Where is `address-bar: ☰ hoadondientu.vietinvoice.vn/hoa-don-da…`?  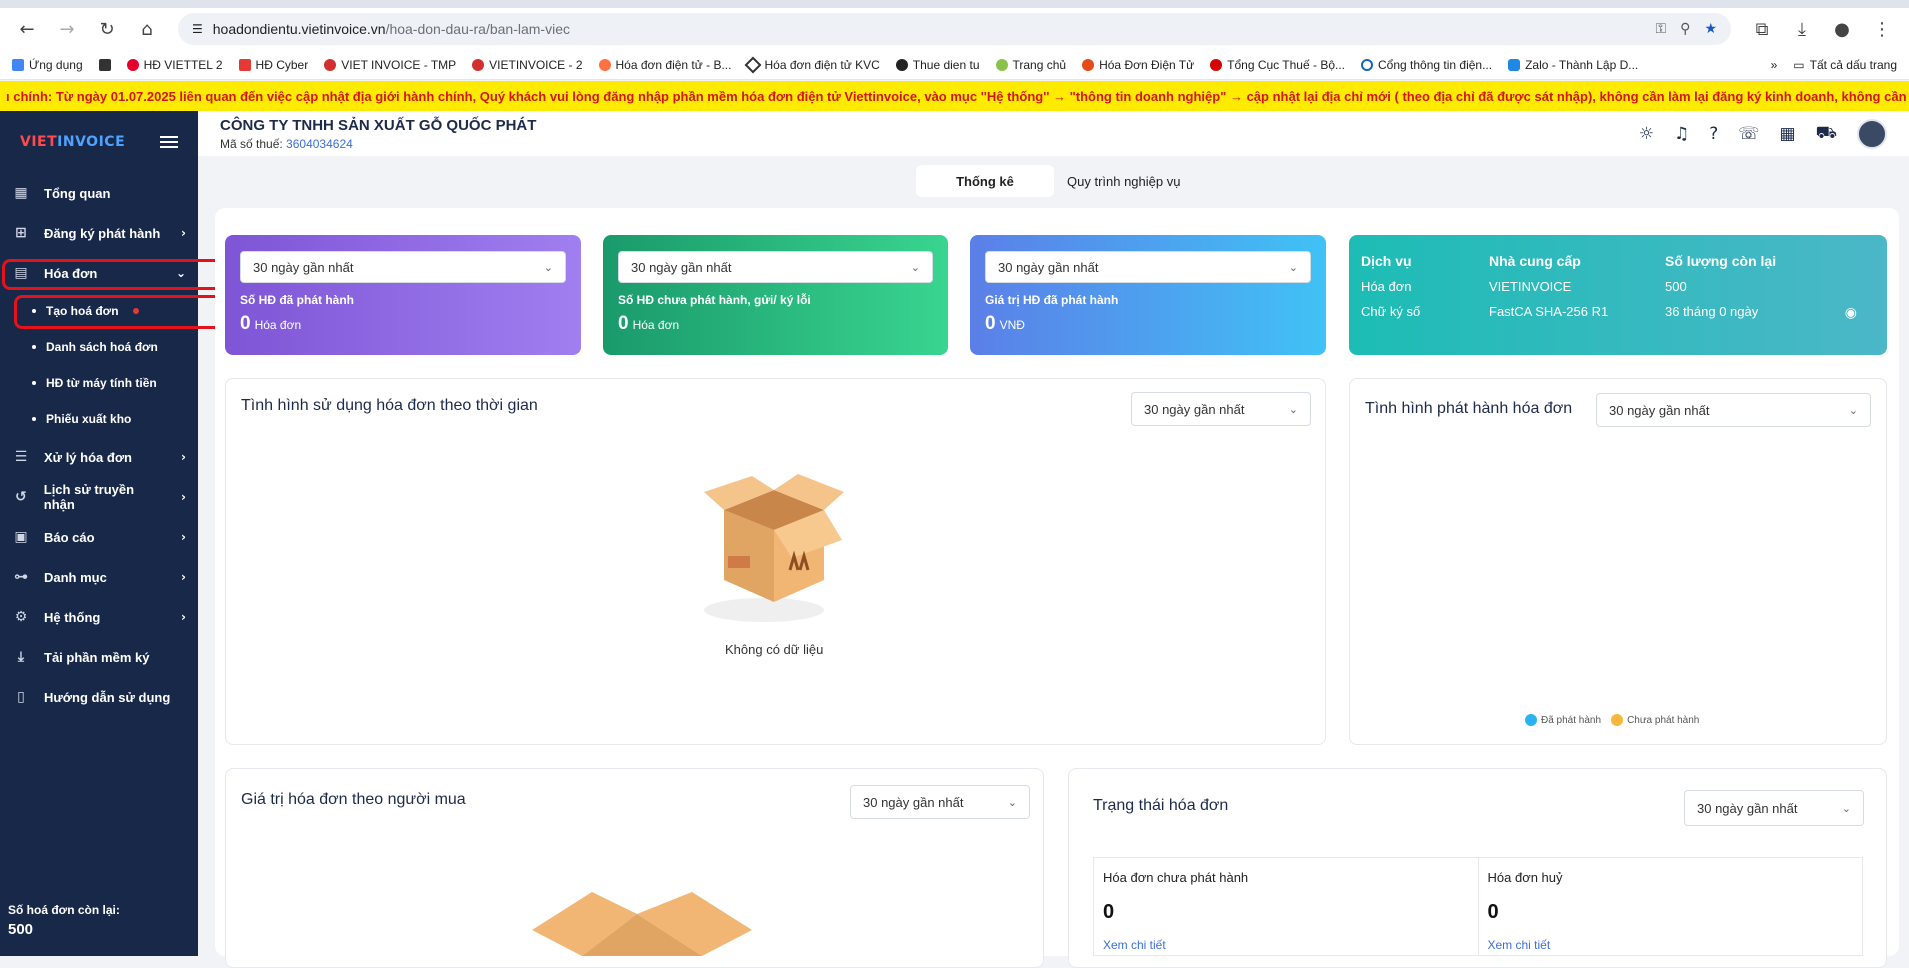
address-bar: ☰ hoadondientu.vietinvoice.vn/hoa-don-da… is located at coordinates (954, 29).